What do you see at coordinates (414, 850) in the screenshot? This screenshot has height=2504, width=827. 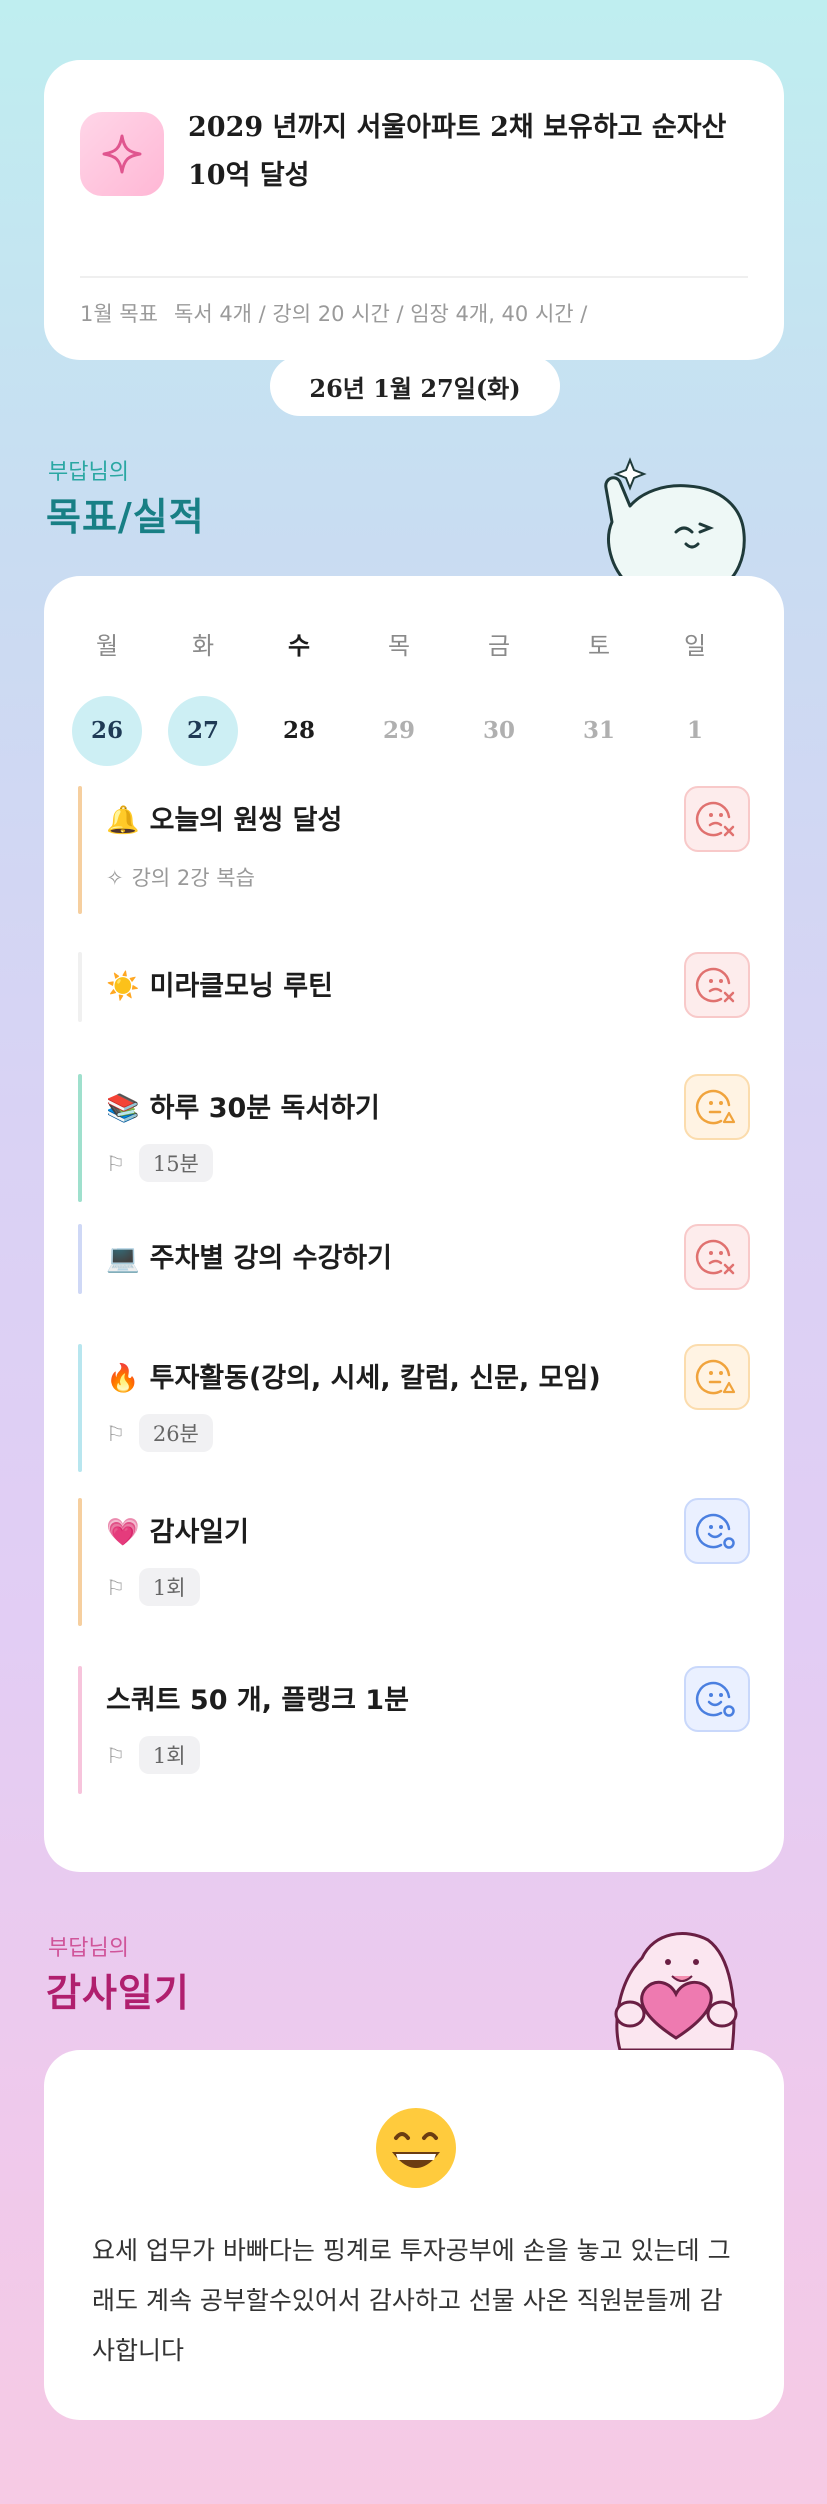 I see `goal-item: 🔔 오늘의 원씽 달성 ✧ 강의 2강 복습` at bounding box center [414, 850].